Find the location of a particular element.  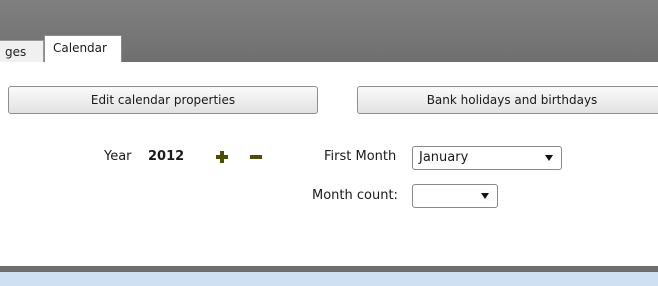

bank-holidays-birthdays-button: Bank holidays and birthdays is located at coordinates (507, 100).